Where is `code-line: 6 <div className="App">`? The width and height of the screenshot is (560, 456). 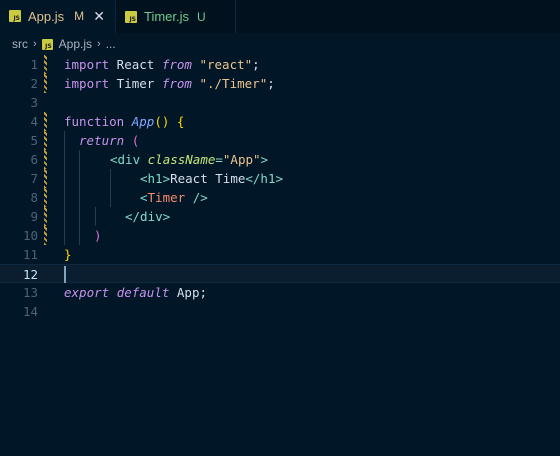 code-line: 6 <div className="App"> is located at coordinates (280, 159).